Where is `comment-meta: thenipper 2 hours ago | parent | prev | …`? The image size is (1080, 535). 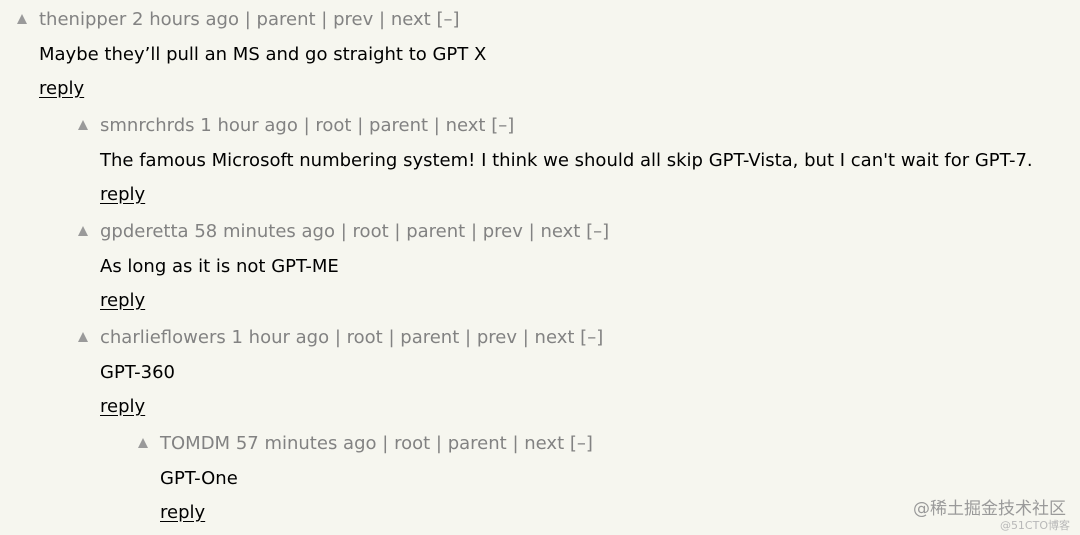 comment-meta: thenipper 2 hours ago | parent | prev | … is located at coordinates (249, 20).